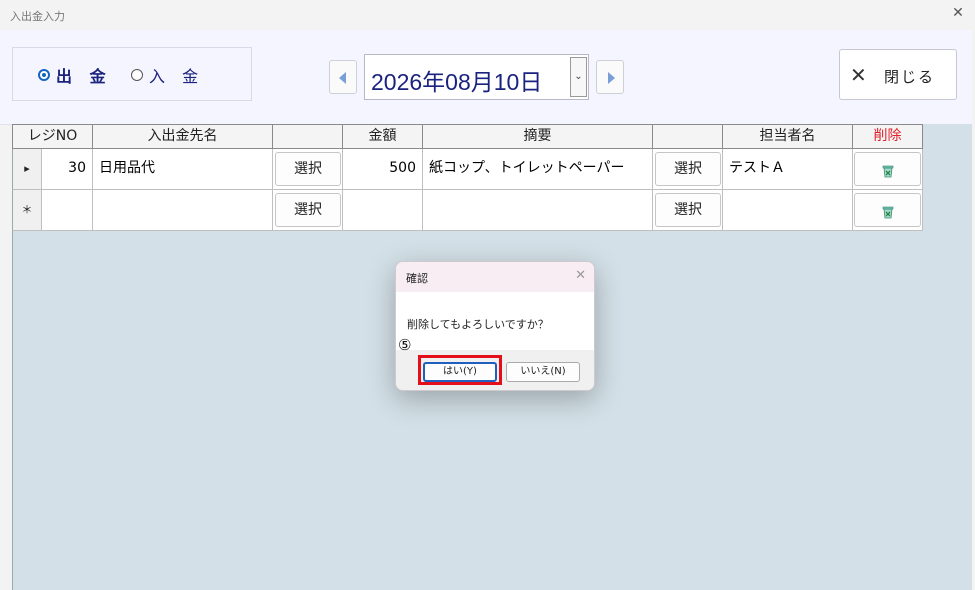  I want to click on radio-selected-icon, so click(44, 75).